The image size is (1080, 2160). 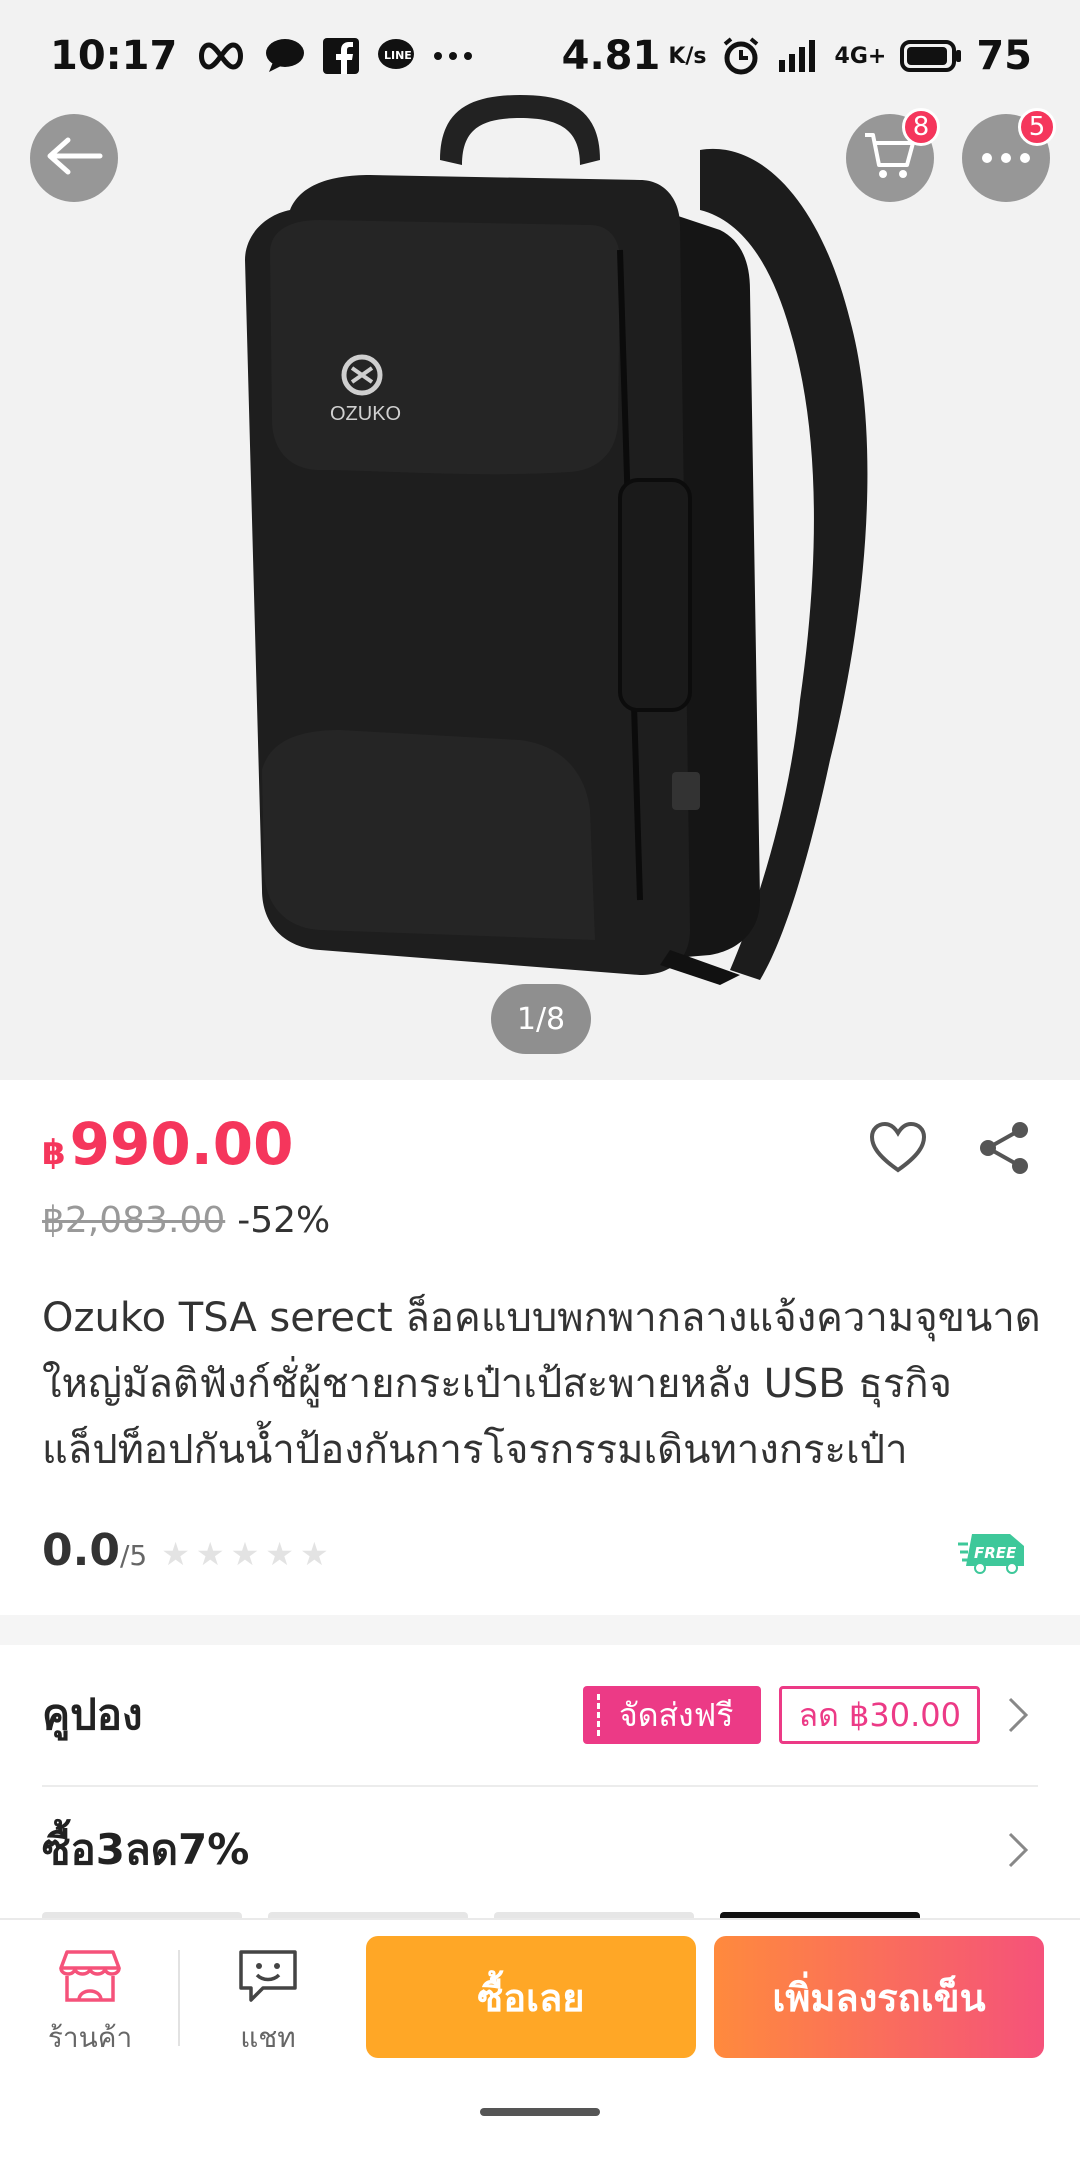 I want to click on line-icon: LINE, so click(x=396, y=56).